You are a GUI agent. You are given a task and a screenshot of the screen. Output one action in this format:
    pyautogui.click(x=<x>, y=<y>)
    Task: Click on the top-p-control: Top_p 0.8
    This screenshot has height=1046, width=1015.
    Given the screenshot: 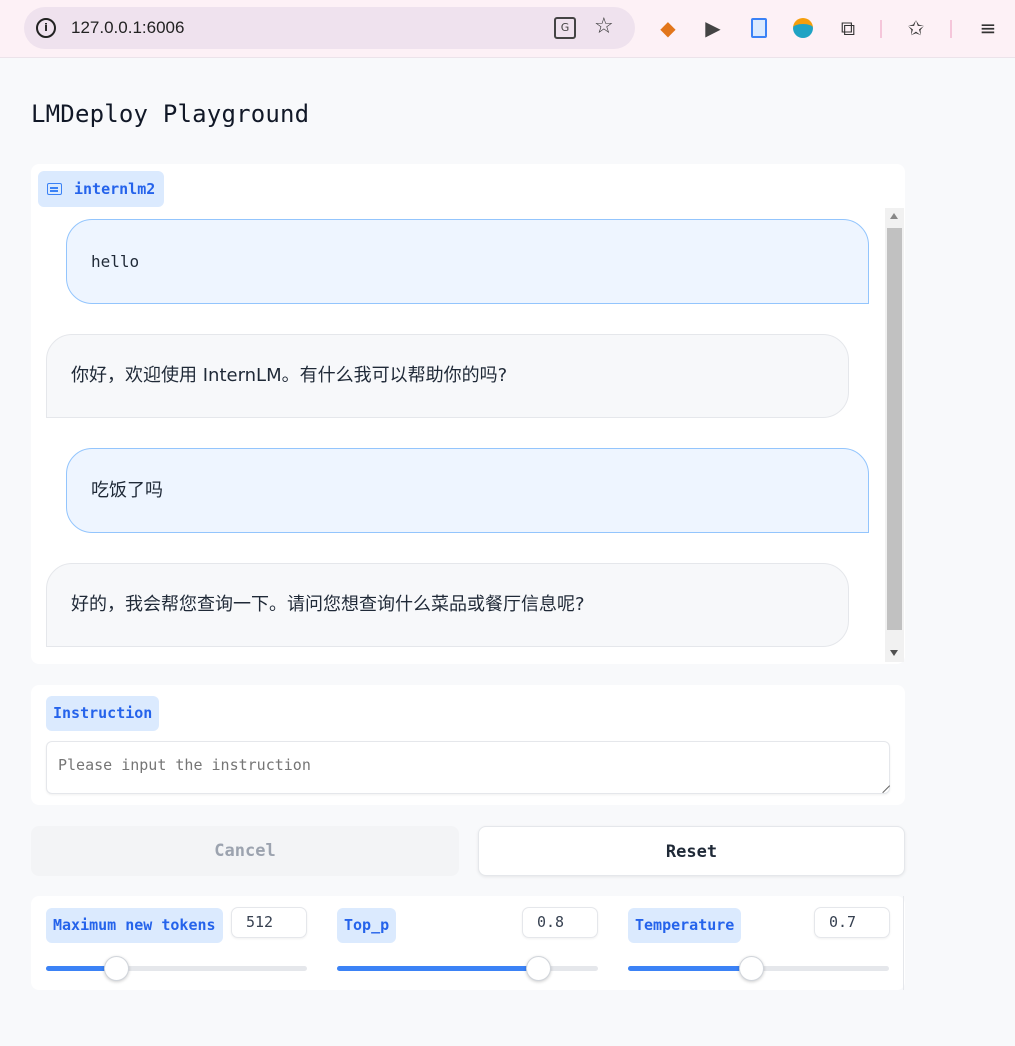 What is the action you would take?
    pyautogui.click(x=468, y=943)
    